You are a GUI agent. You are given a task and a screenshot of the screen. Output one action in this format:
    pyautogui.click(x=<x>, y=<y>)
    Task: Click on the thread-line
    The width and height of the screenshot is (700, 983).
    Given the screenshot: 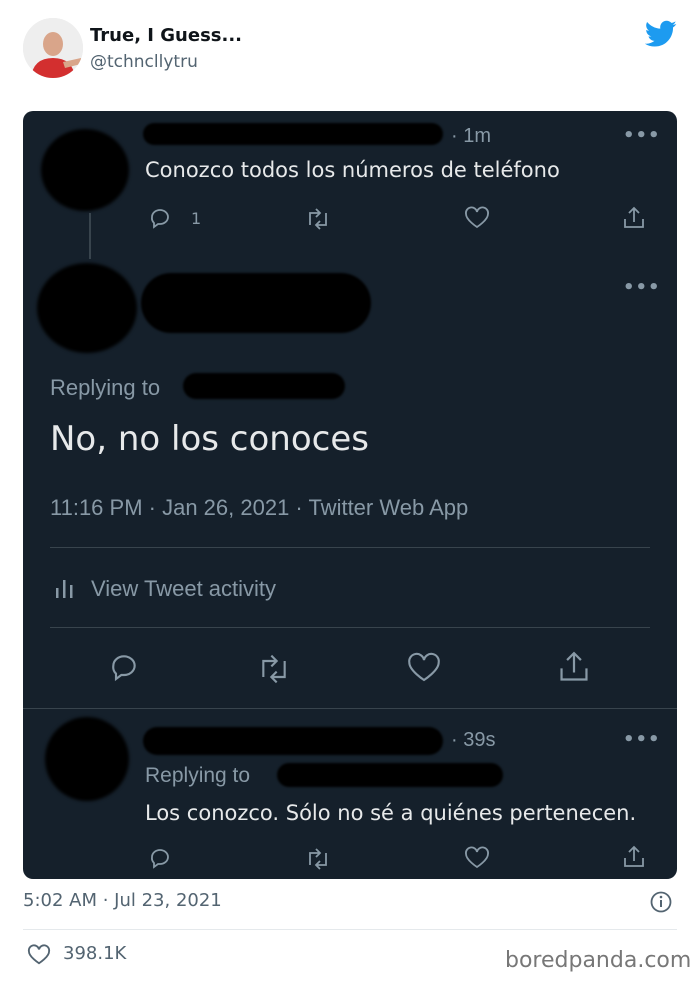 What is the action you would take?
    pyautogui.click(x=90, y=236)
    